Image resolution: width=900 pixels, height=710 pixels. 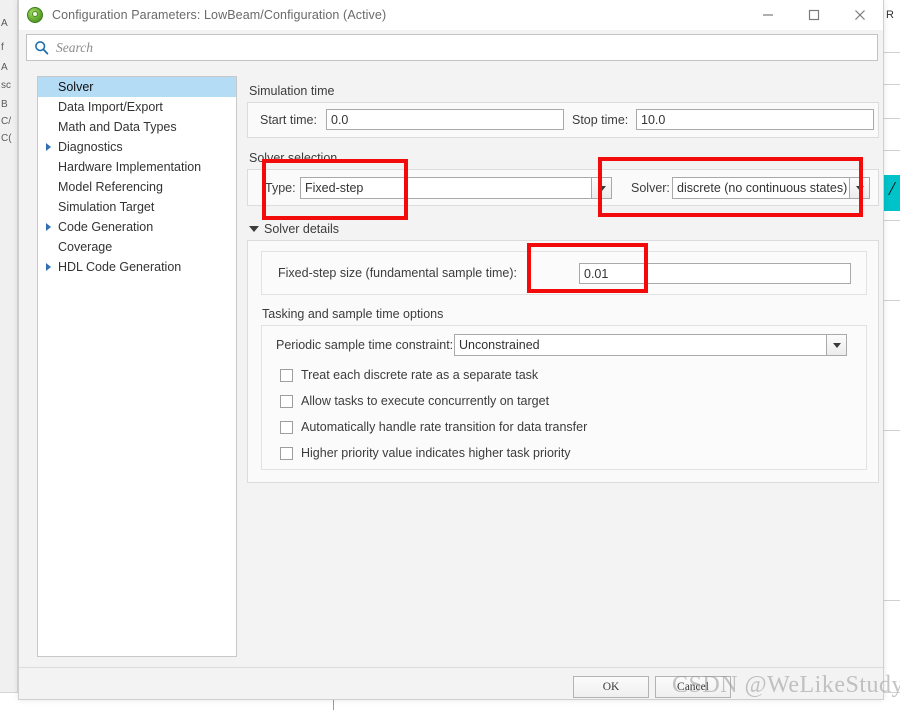 What do you see at coordinates (6, 138) in the screenshot?
I see `background-glyph: C(` at bounding box center [6, 138].